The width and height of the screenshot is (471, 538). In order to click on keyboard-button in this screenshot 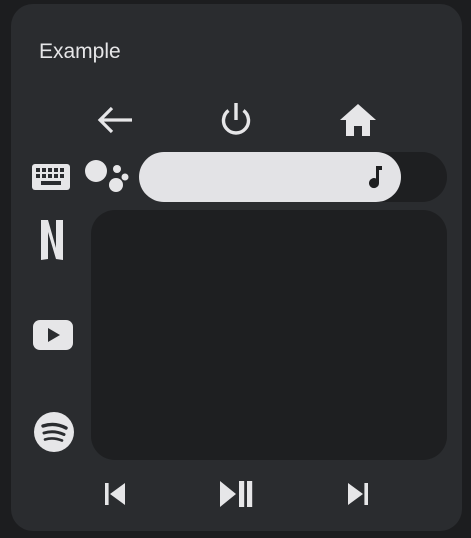, I will do `click(51, 177)`.